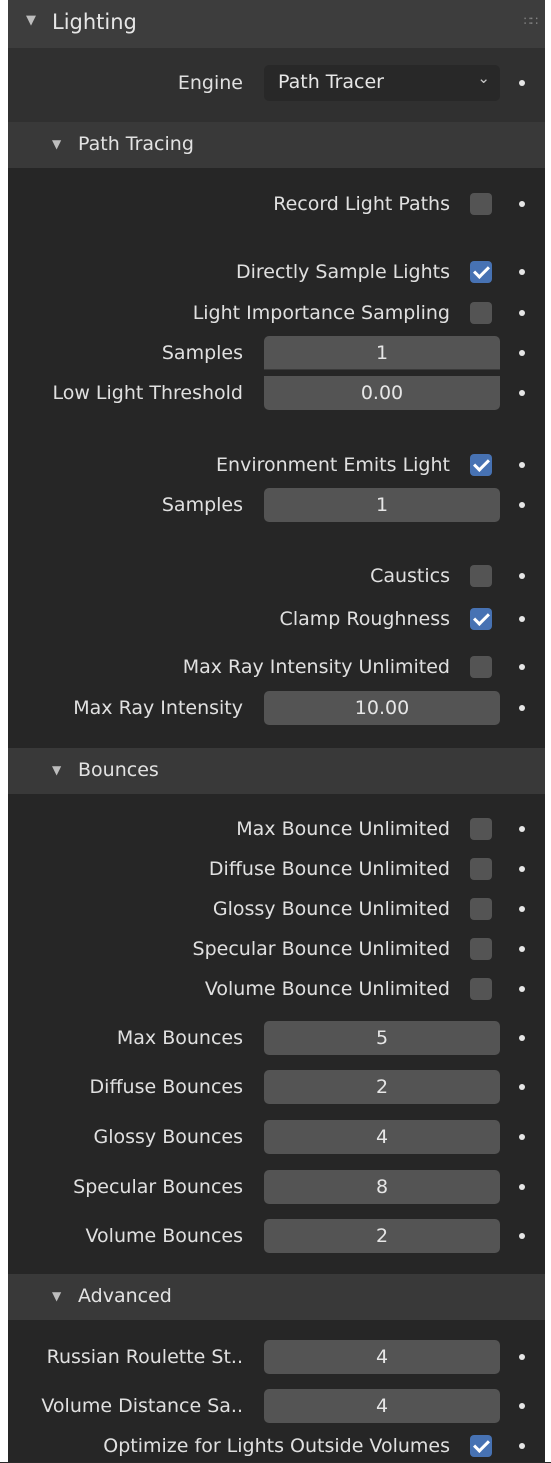 This screenshot has width=551, height=1463. What do you see at coordinates (321, 313) in the screenshot?
I see `light-importance-sampling-label: Light Importance Sampling` at bounding box center [321, 313].